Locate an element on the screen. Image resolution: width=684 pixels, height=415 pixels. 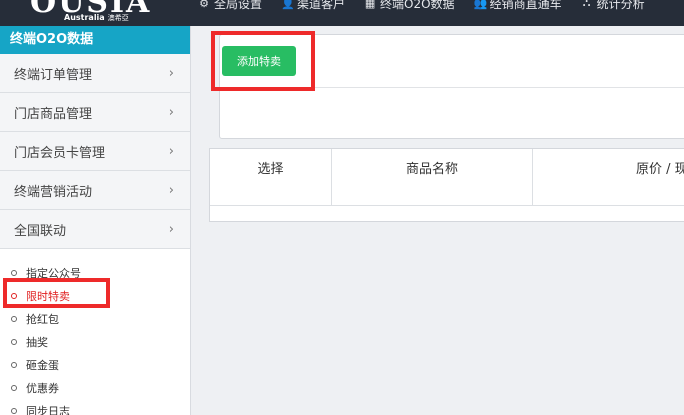
sidebar-item-store-products: 门店商品管理 › is located at coordinates (95, 112).